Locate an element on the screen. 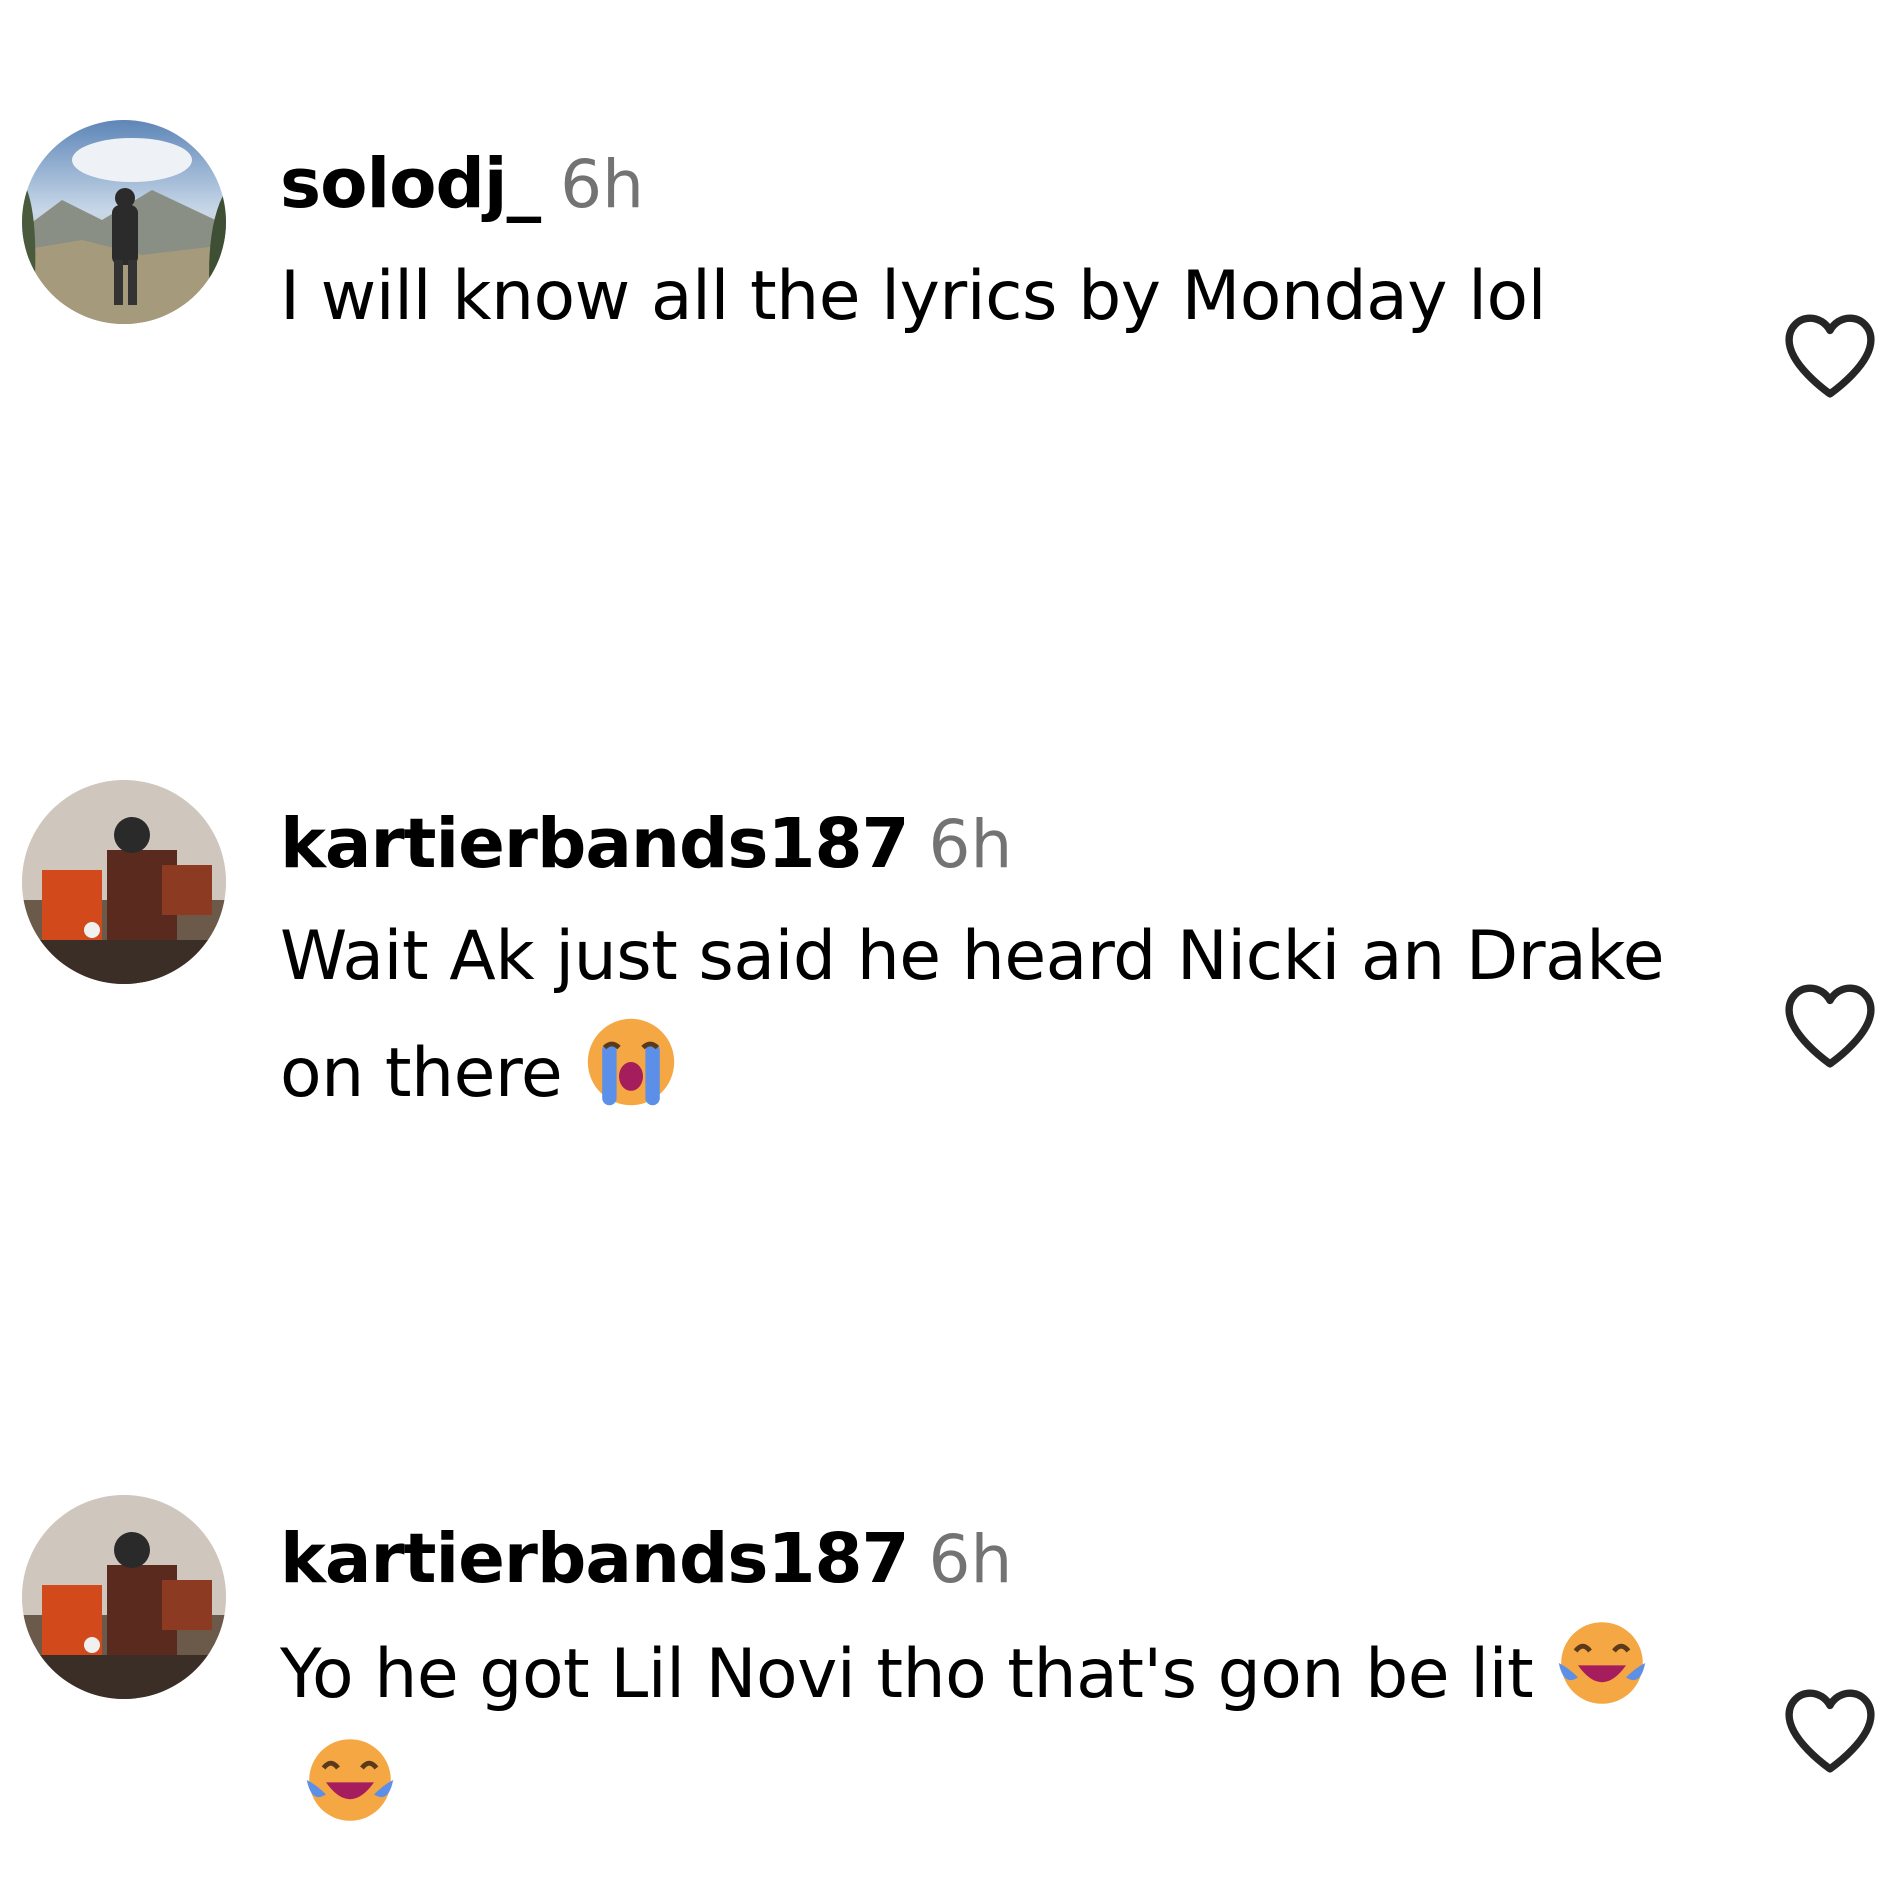 The image size is (1900, 1900). username-link: solodj_ is located at coordinates (410, 184).